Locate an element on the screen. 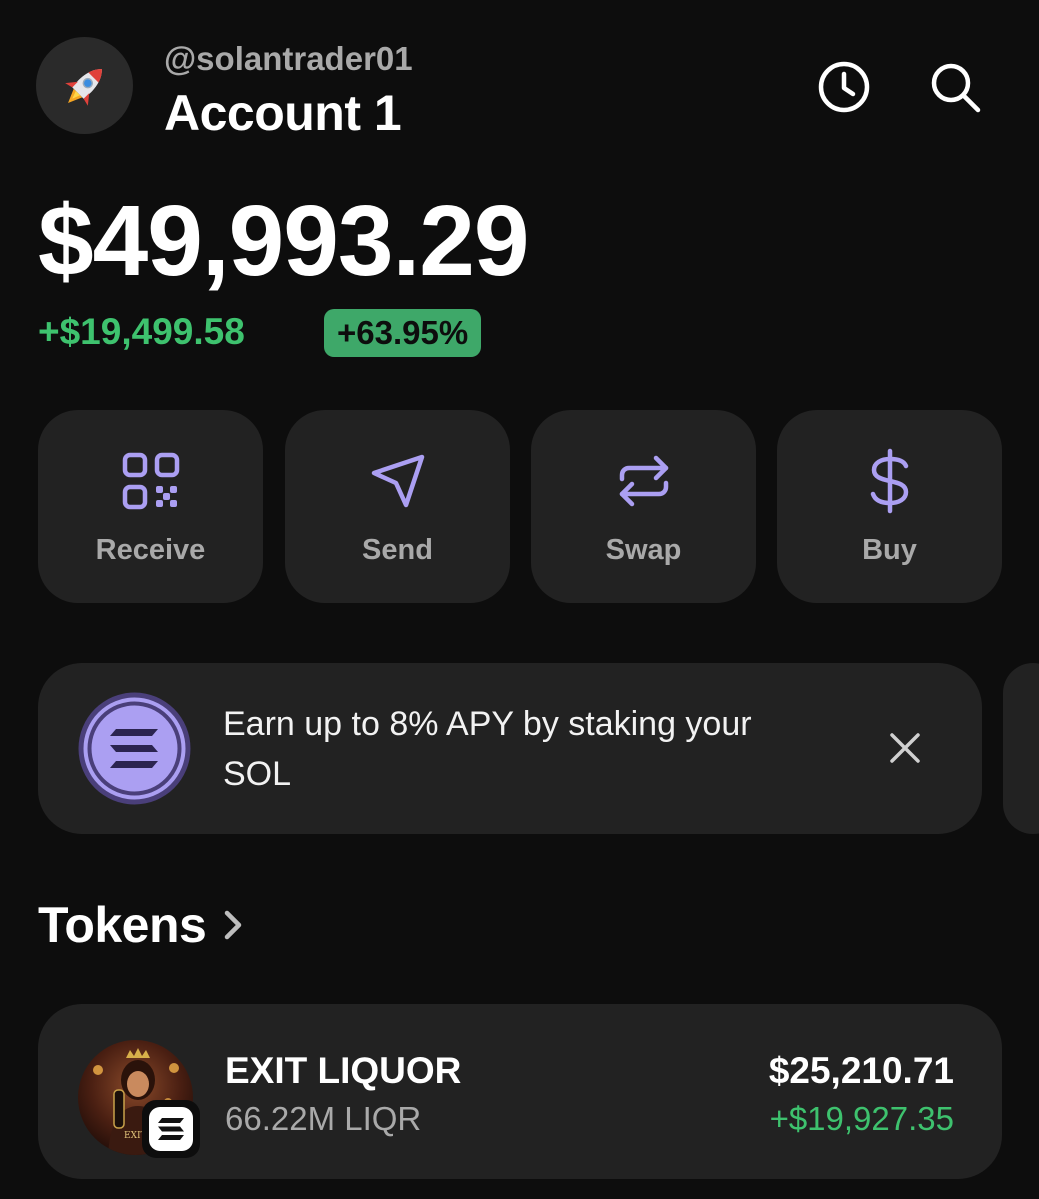 This screenshot has height=1199, width=1039. buy-label: Buy is located at coordinates (889, 550).